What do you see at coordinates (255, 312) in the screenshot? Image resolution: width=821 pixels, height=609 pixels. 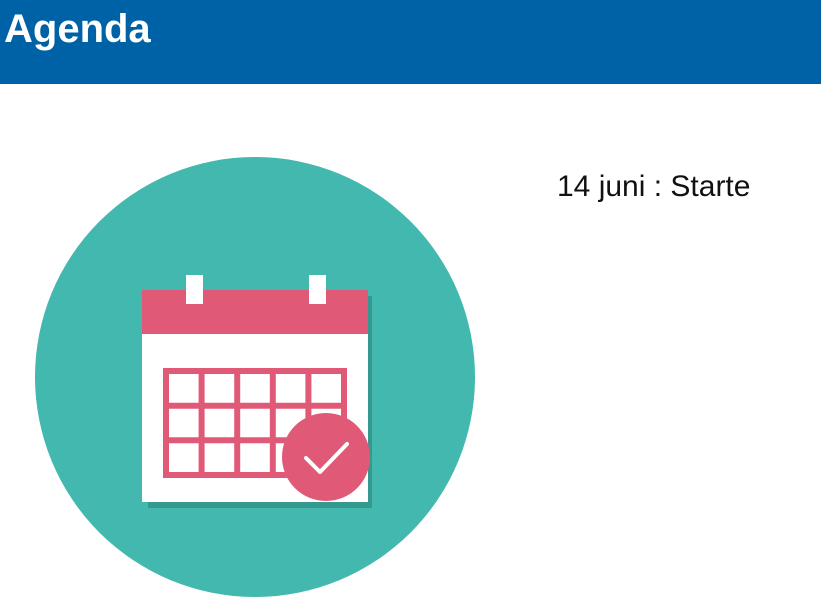 I see `calendar-header-band` at bounding box center [255, 312].